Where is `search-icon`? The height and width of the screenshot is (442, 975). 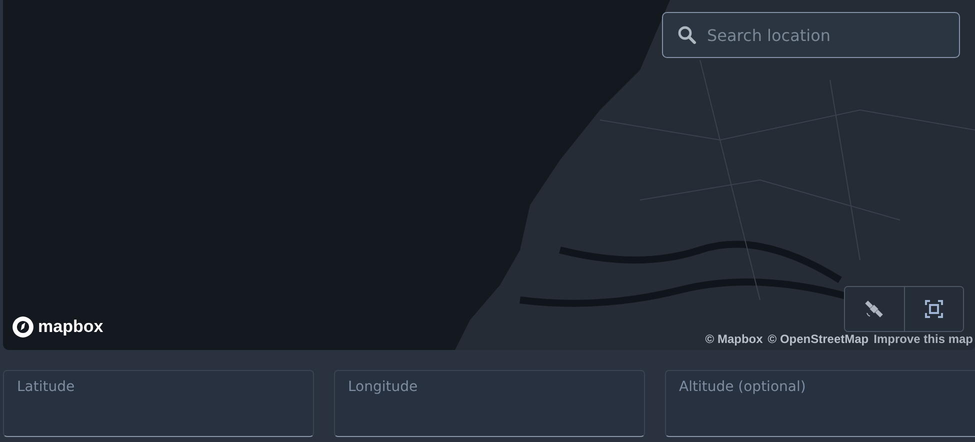
search-icon is located at coordinates (687, 35).